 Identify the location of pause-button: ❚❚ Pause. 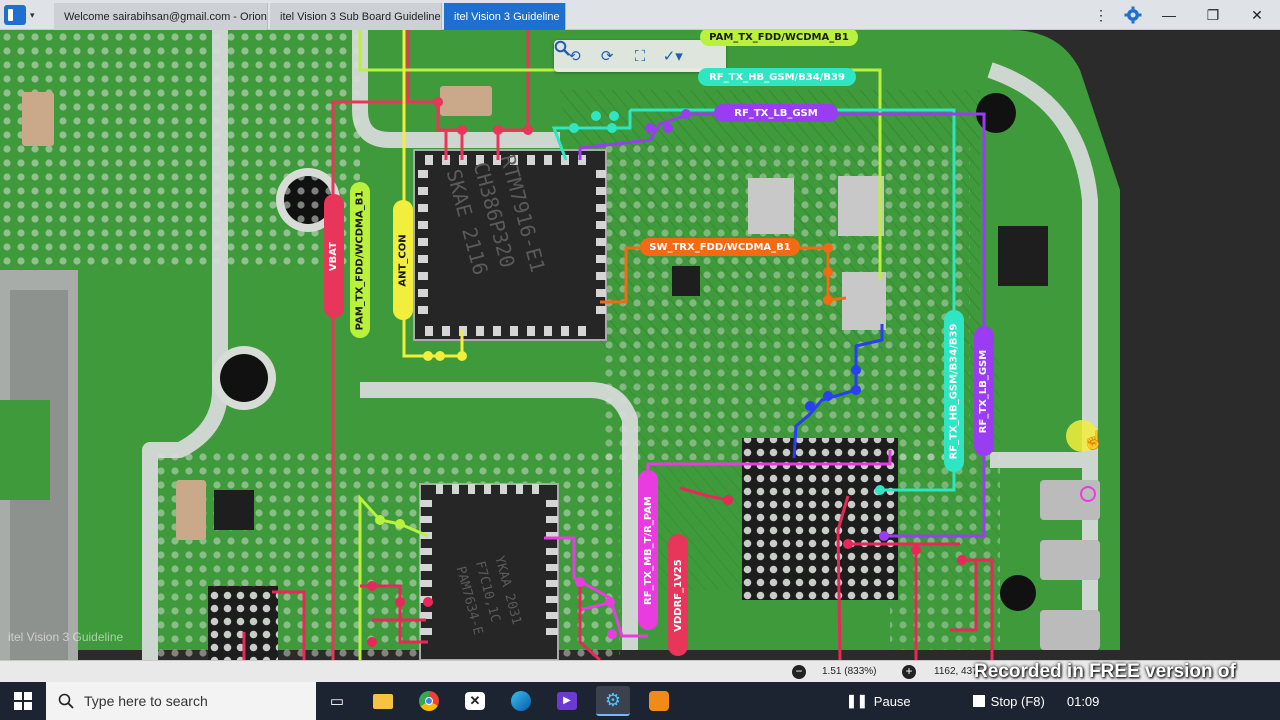
(878, 701).